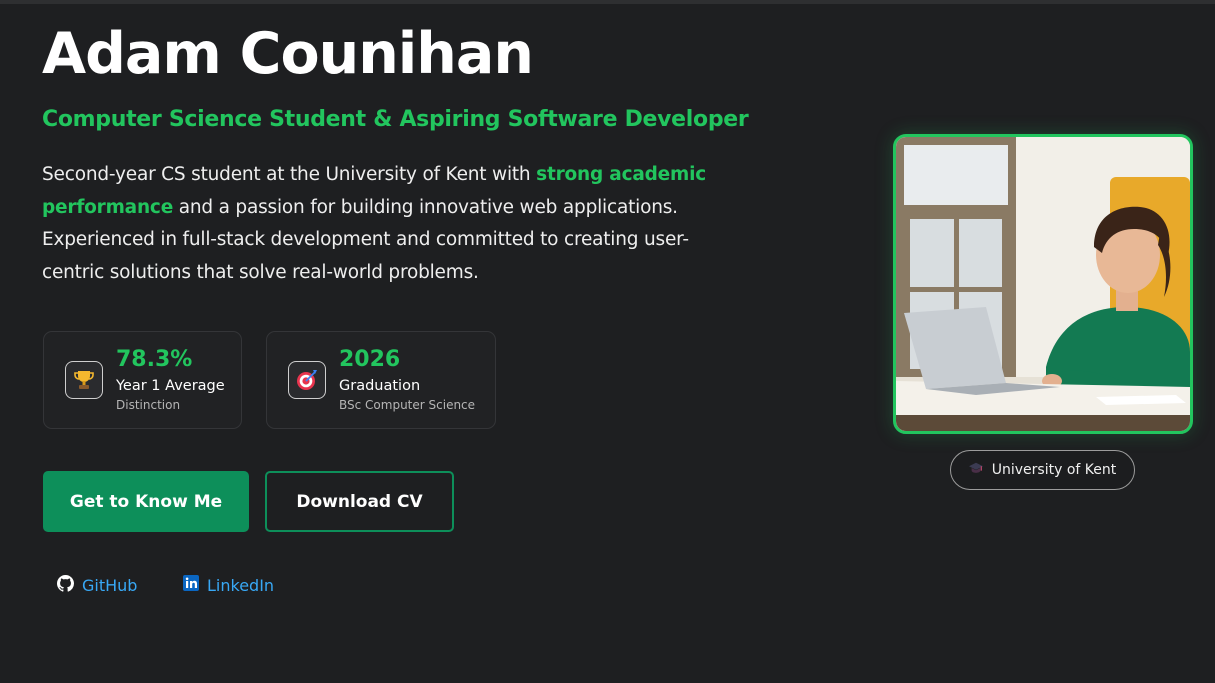  Describe the element at coordinates (307, 380) in the screenshot. I see `target-icon` at that location.